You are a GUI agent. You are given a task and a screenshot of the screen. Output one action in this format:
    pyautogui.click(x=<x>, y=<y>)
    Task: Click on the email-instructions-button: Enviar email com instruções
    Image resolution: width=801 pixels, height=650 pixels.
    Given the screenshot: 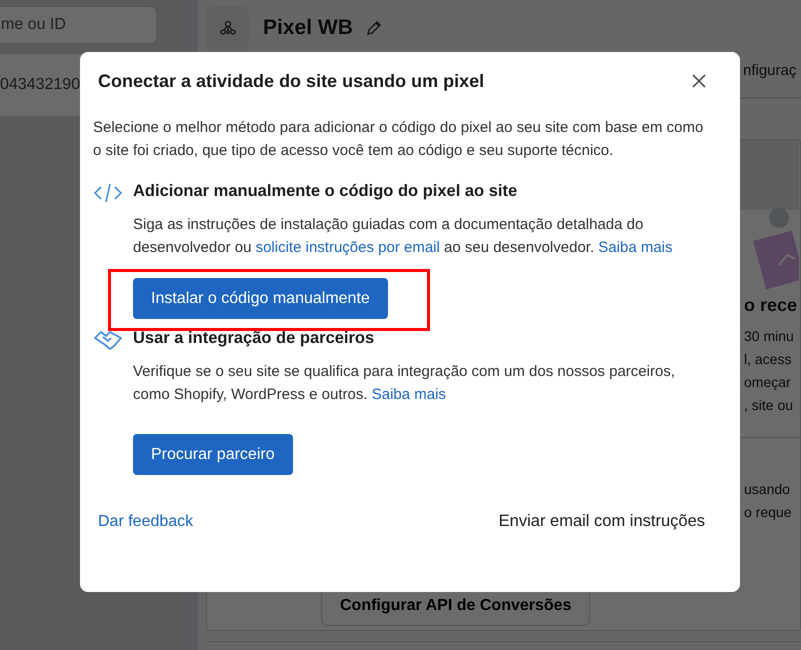 What is the action you would take?
    pyautogui.click(x=601, y=521)
    